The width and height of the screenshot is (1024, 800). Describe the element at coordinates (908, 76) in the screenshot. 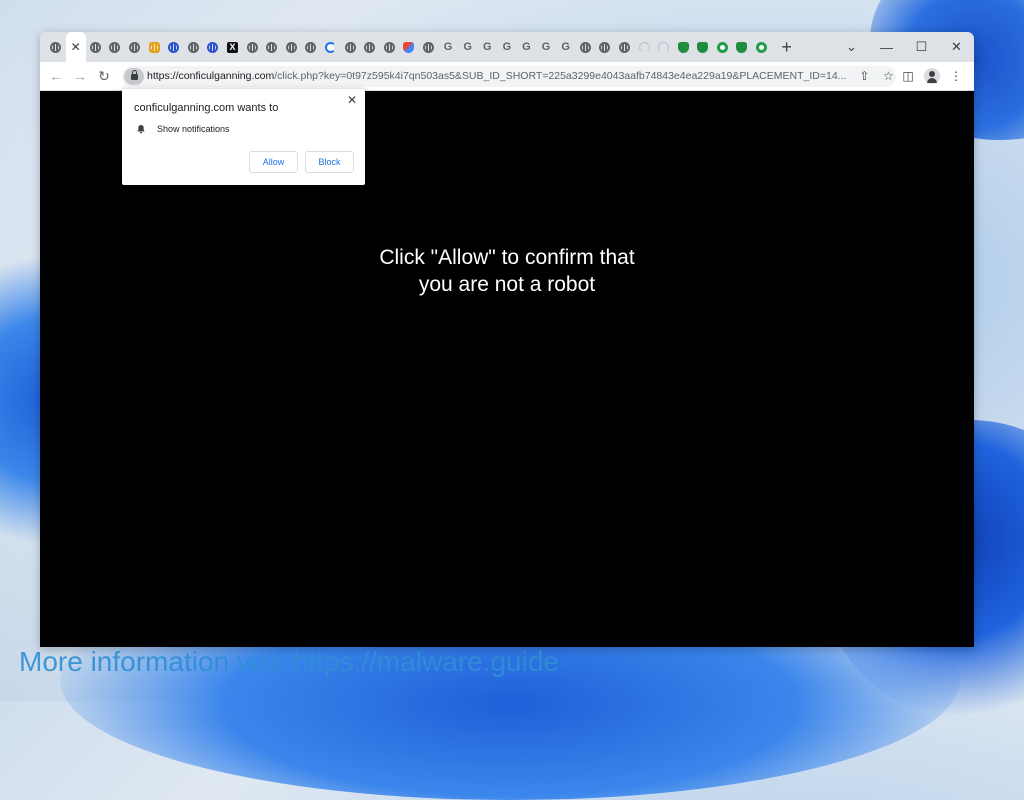

I see `side-panel-icon: ◫` at that location.